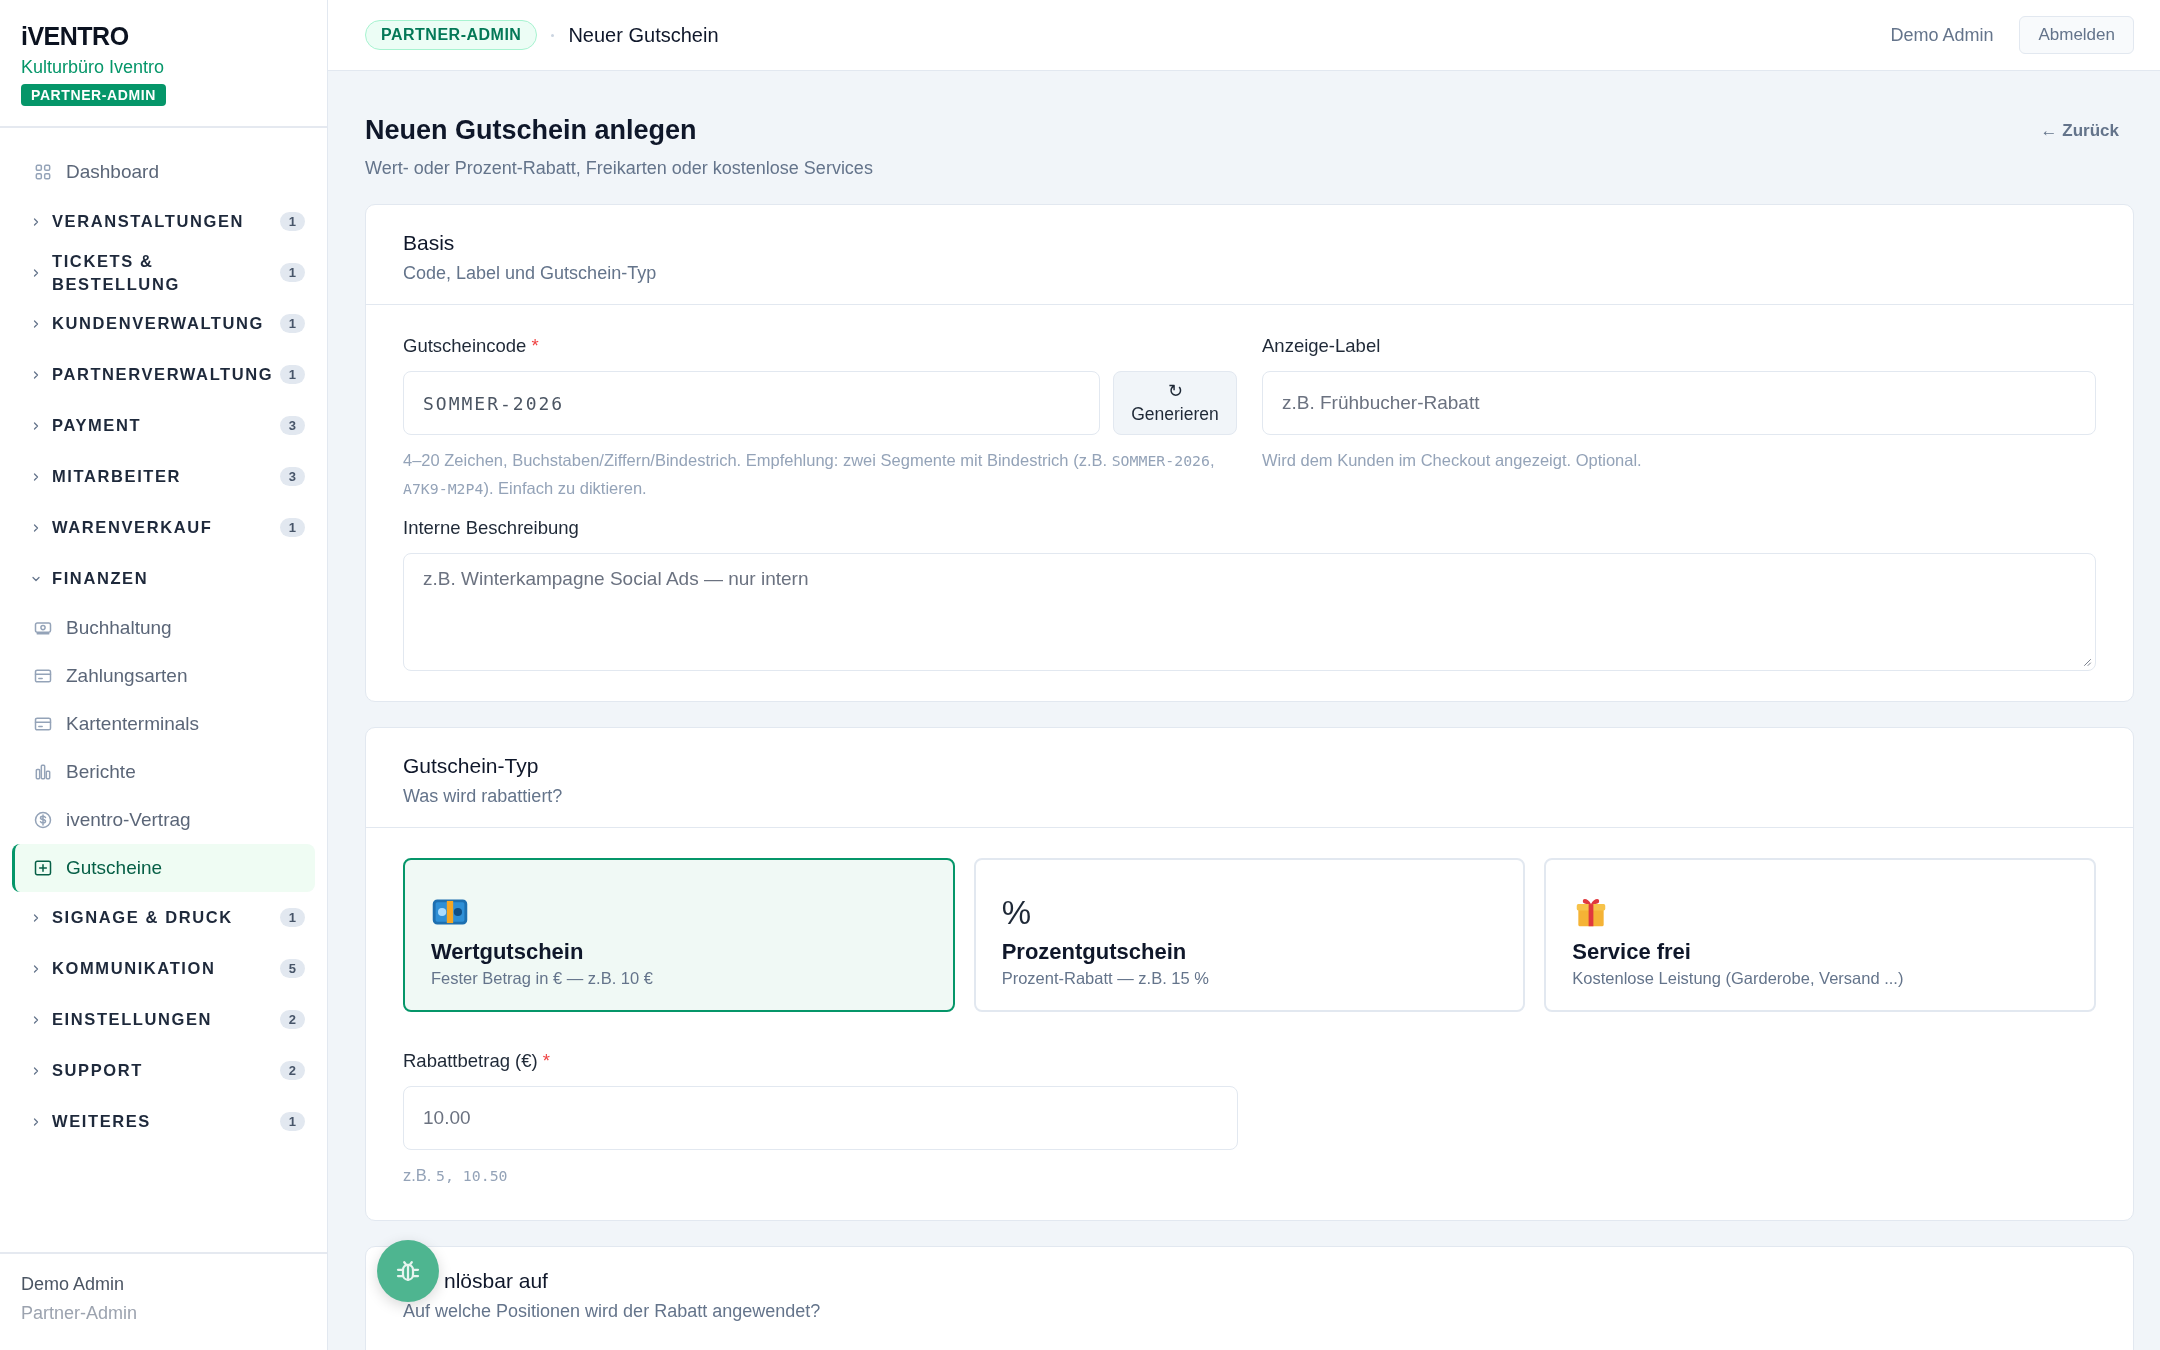 This screenshot has height=1350, width=2160. I want to click on nav-section: MITARBEITER 3, so click(163, 476).